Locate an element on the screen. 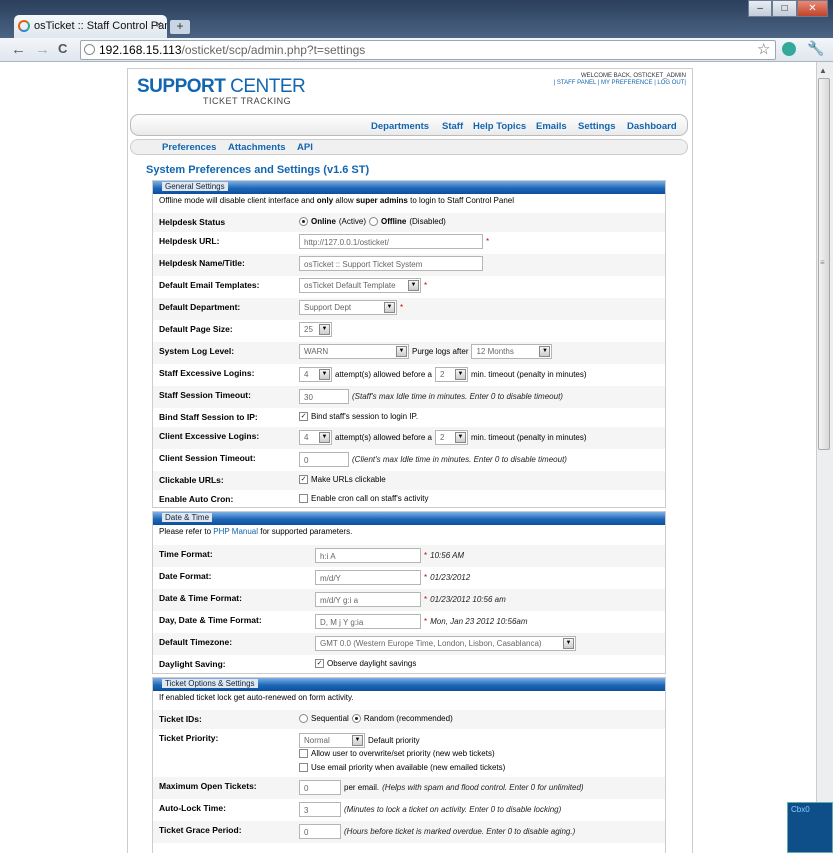 The image size is (833, 853). timeout-text: min. timeout (penalty in minutes) is located at coordinates (528, 374).